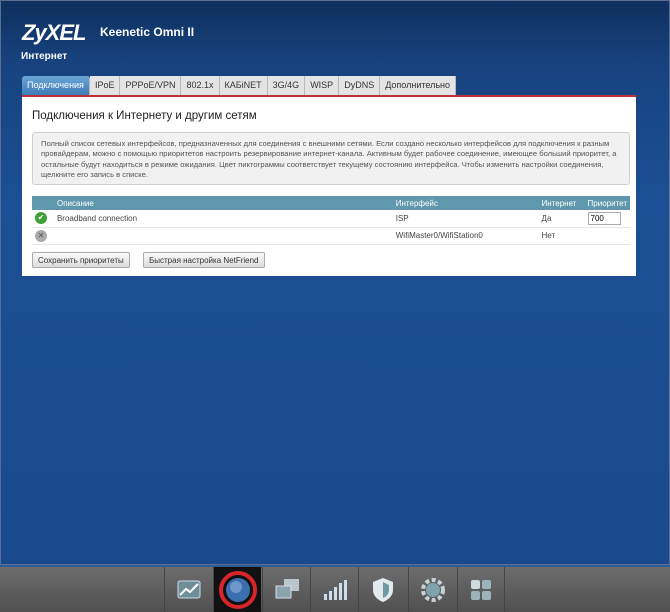 The image size is (670, 612). I want to click on system-gear-icon, so click(432, 589).